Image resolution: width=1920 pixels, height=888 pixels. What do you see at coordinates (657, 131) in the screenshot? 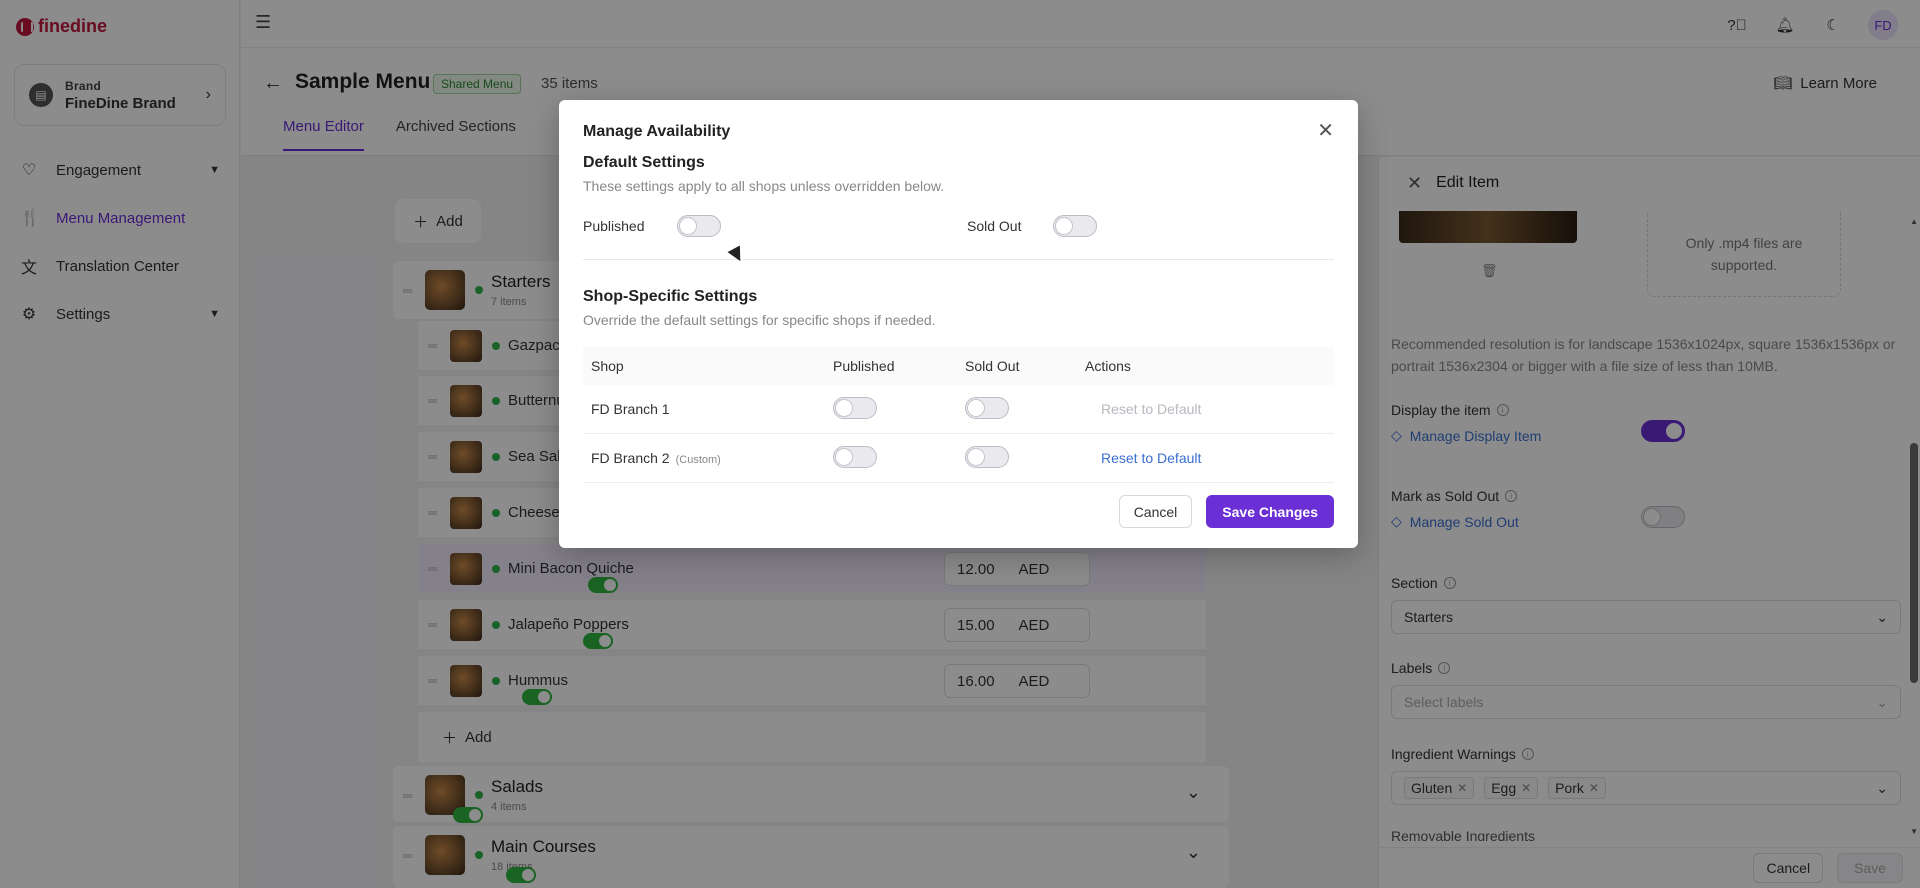
I see `modal-title: Manage Availability` at bounding box center [657, 131].